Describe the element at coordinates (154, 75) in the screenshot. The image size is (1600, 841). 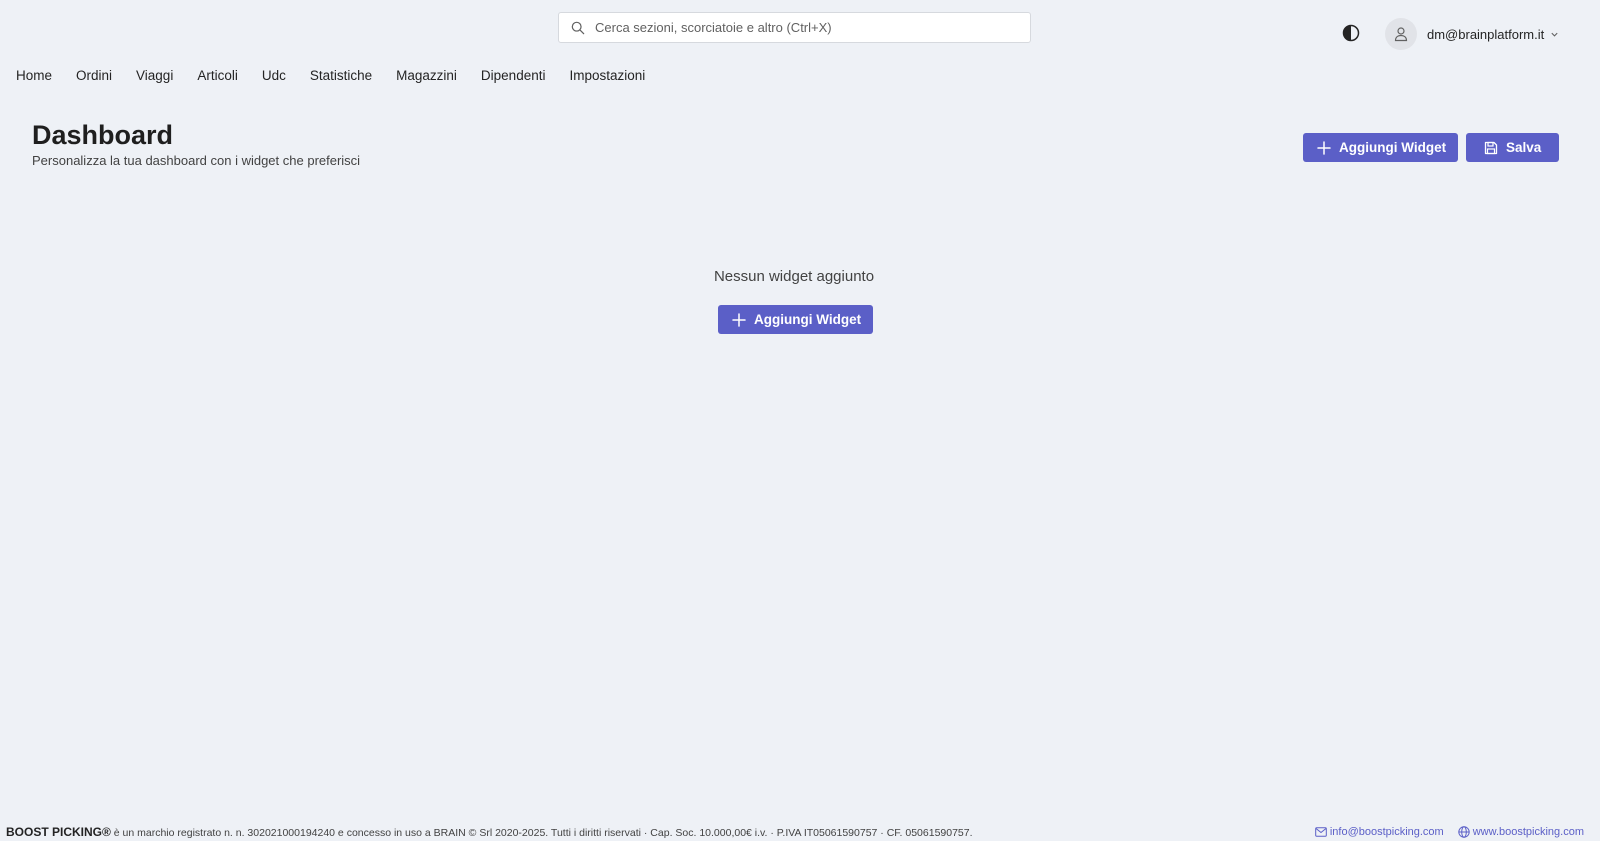
I see `nav-item-viaggi: Viaggi` at that location.